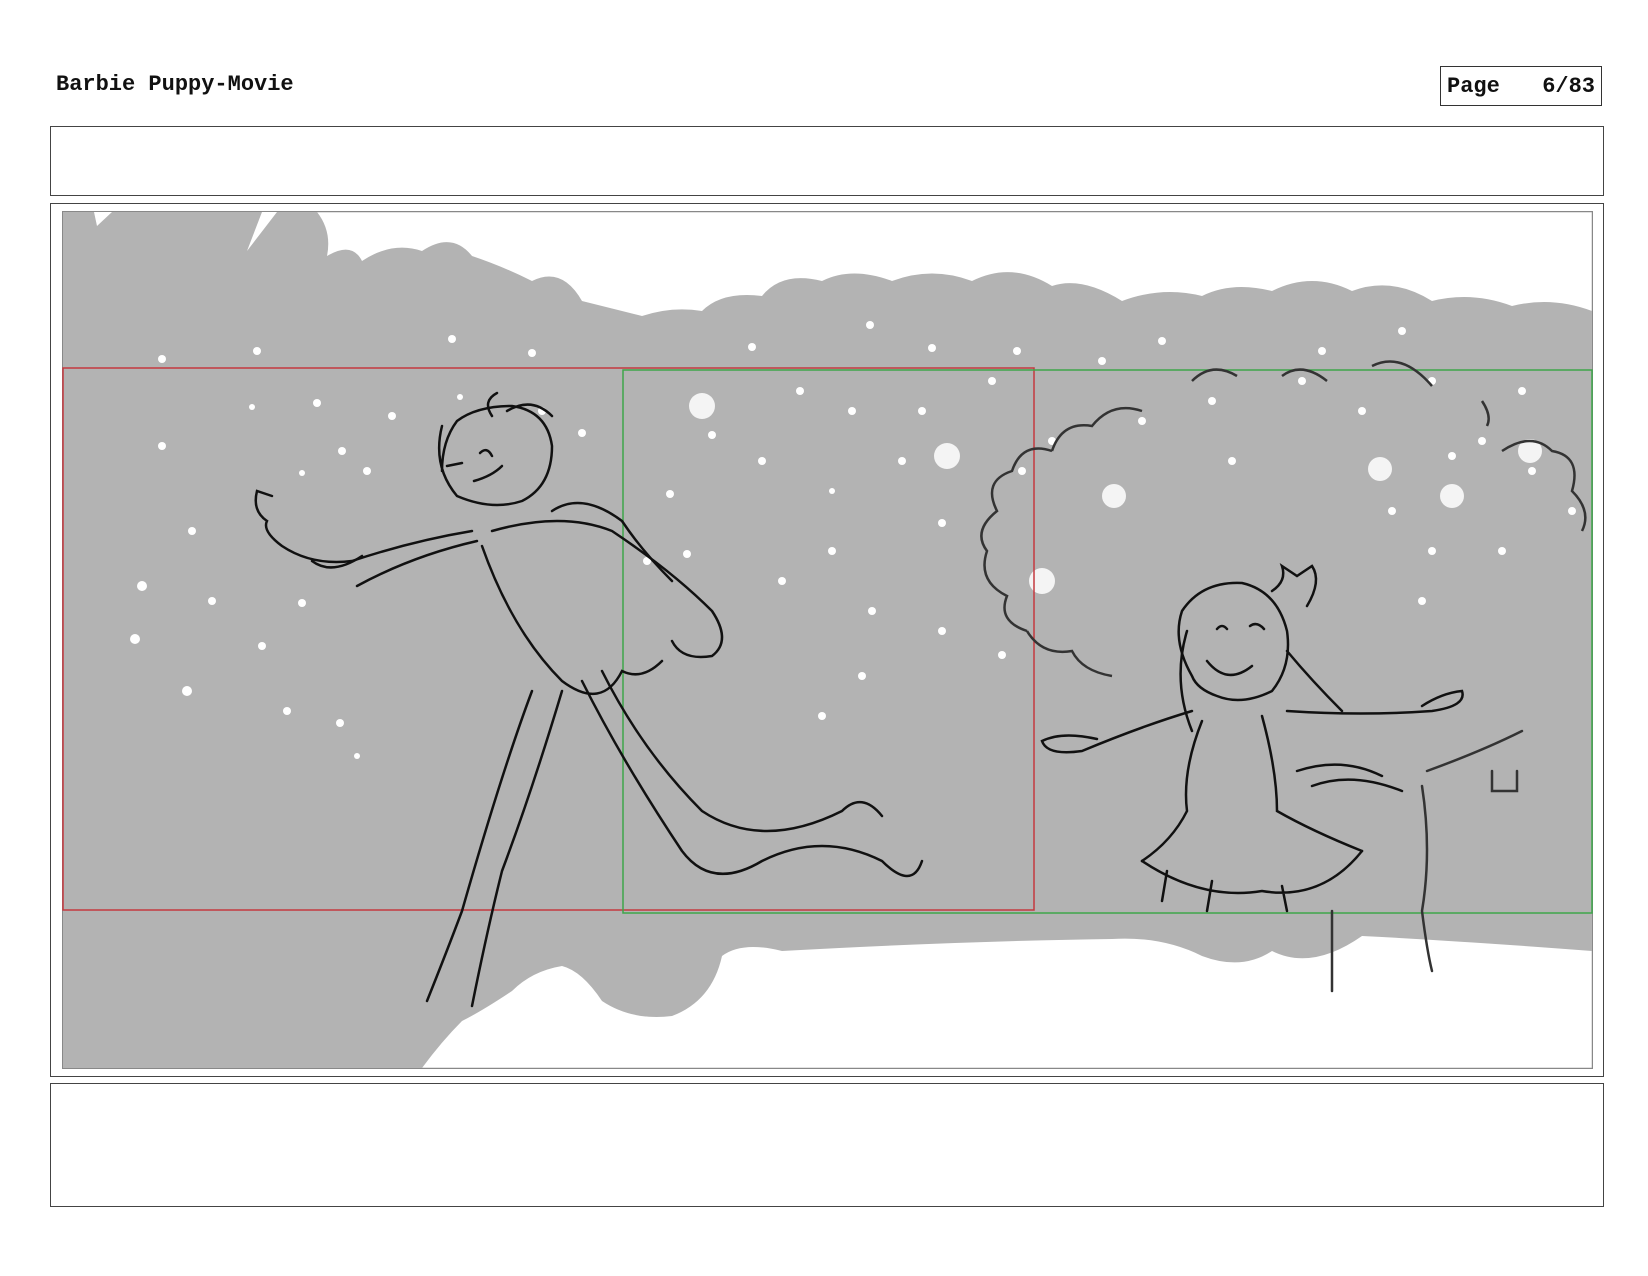 Image resolution: width=1648 pixels, height=1276 pixels. What do you see at coordinates (827, 161) in the screenshot?
I see `action-notes-box` at bounding box center [827, 161].